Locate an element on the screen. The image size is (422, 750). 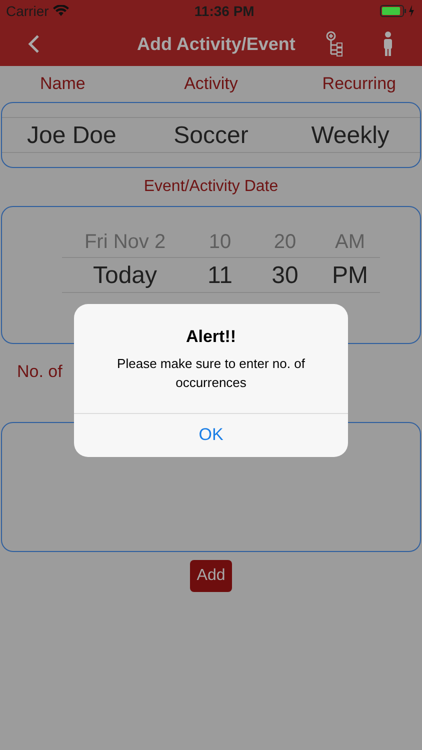
picker-item: Today is located at coordinates (125, 276).